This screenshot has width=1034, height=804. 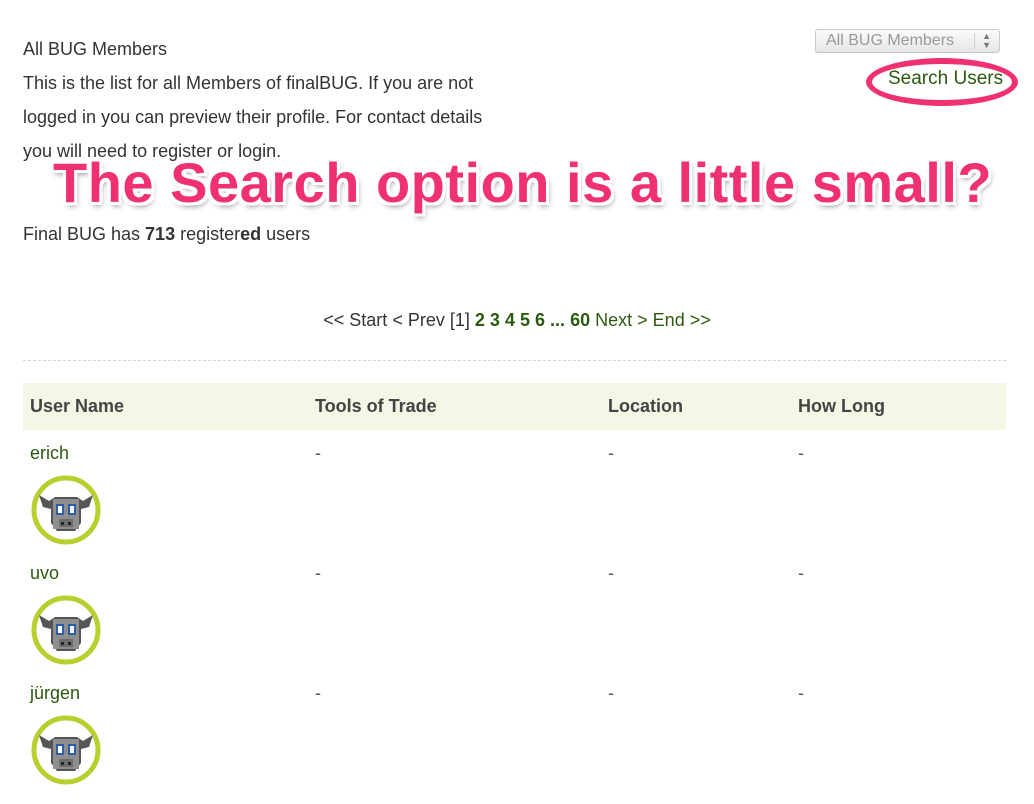 I want to click on page-title: All BUG Members, so click(x=95, y=49).